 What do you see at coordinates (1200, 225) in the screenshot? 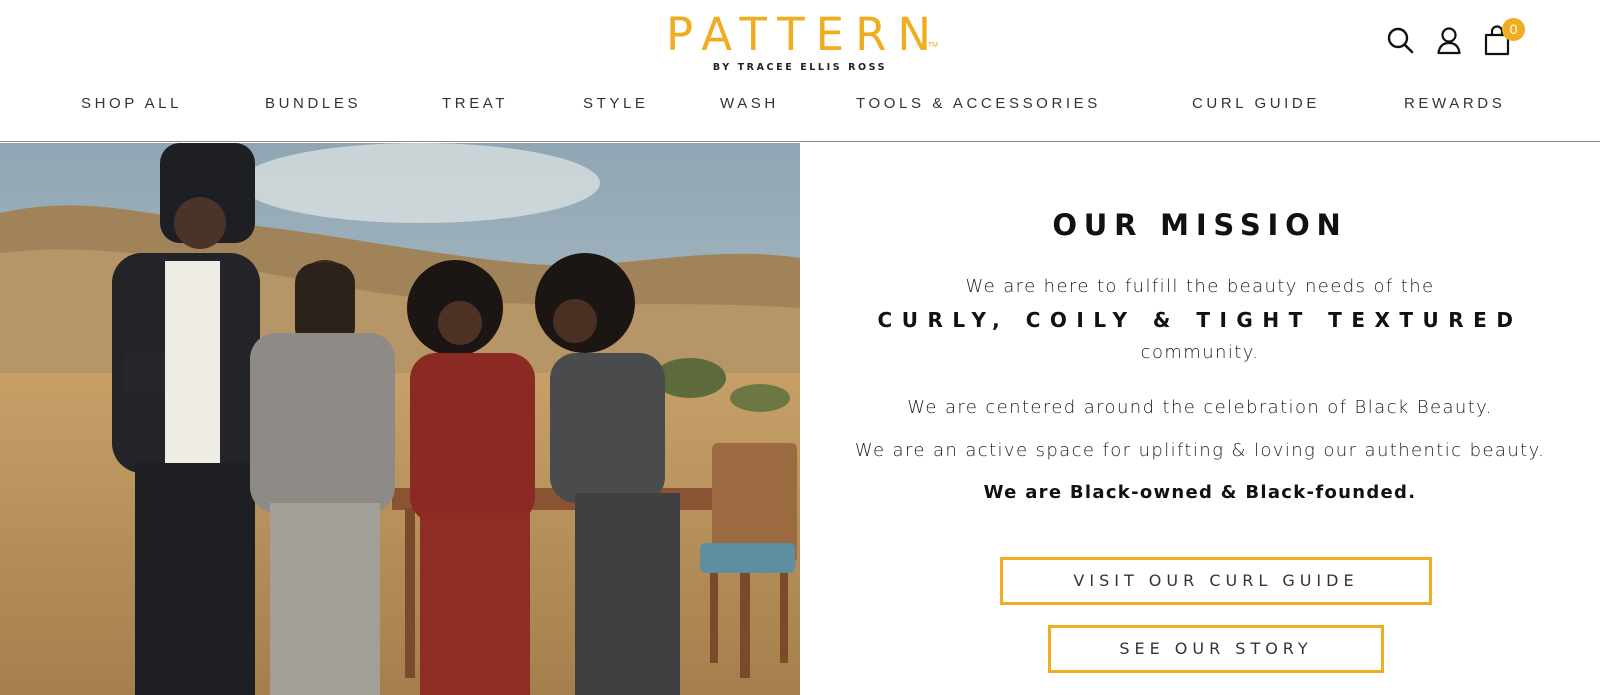
I see `mission-title: OUR MISSION` at bounding box center [1200, 225].